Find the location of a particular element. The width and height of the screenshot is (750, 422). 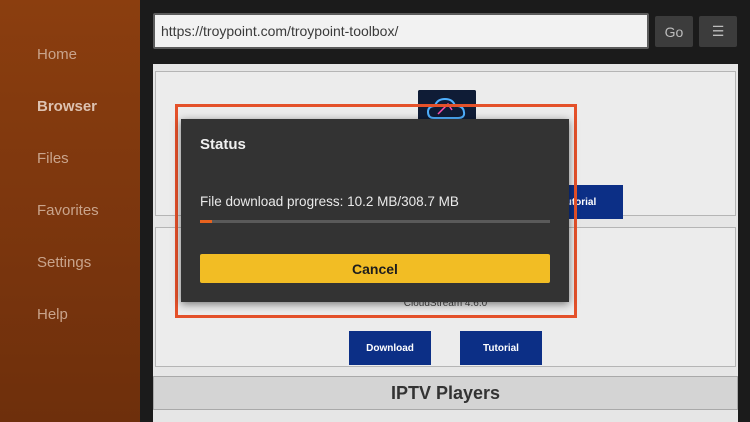

sidebar-item-help: Help is located at coordinates (52, 314).